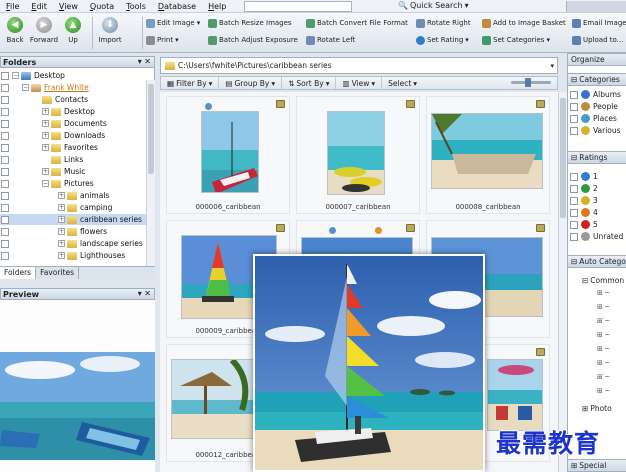 The image size is (626, 472). I want to click on scrollbar-thumb, so click(151, 129).